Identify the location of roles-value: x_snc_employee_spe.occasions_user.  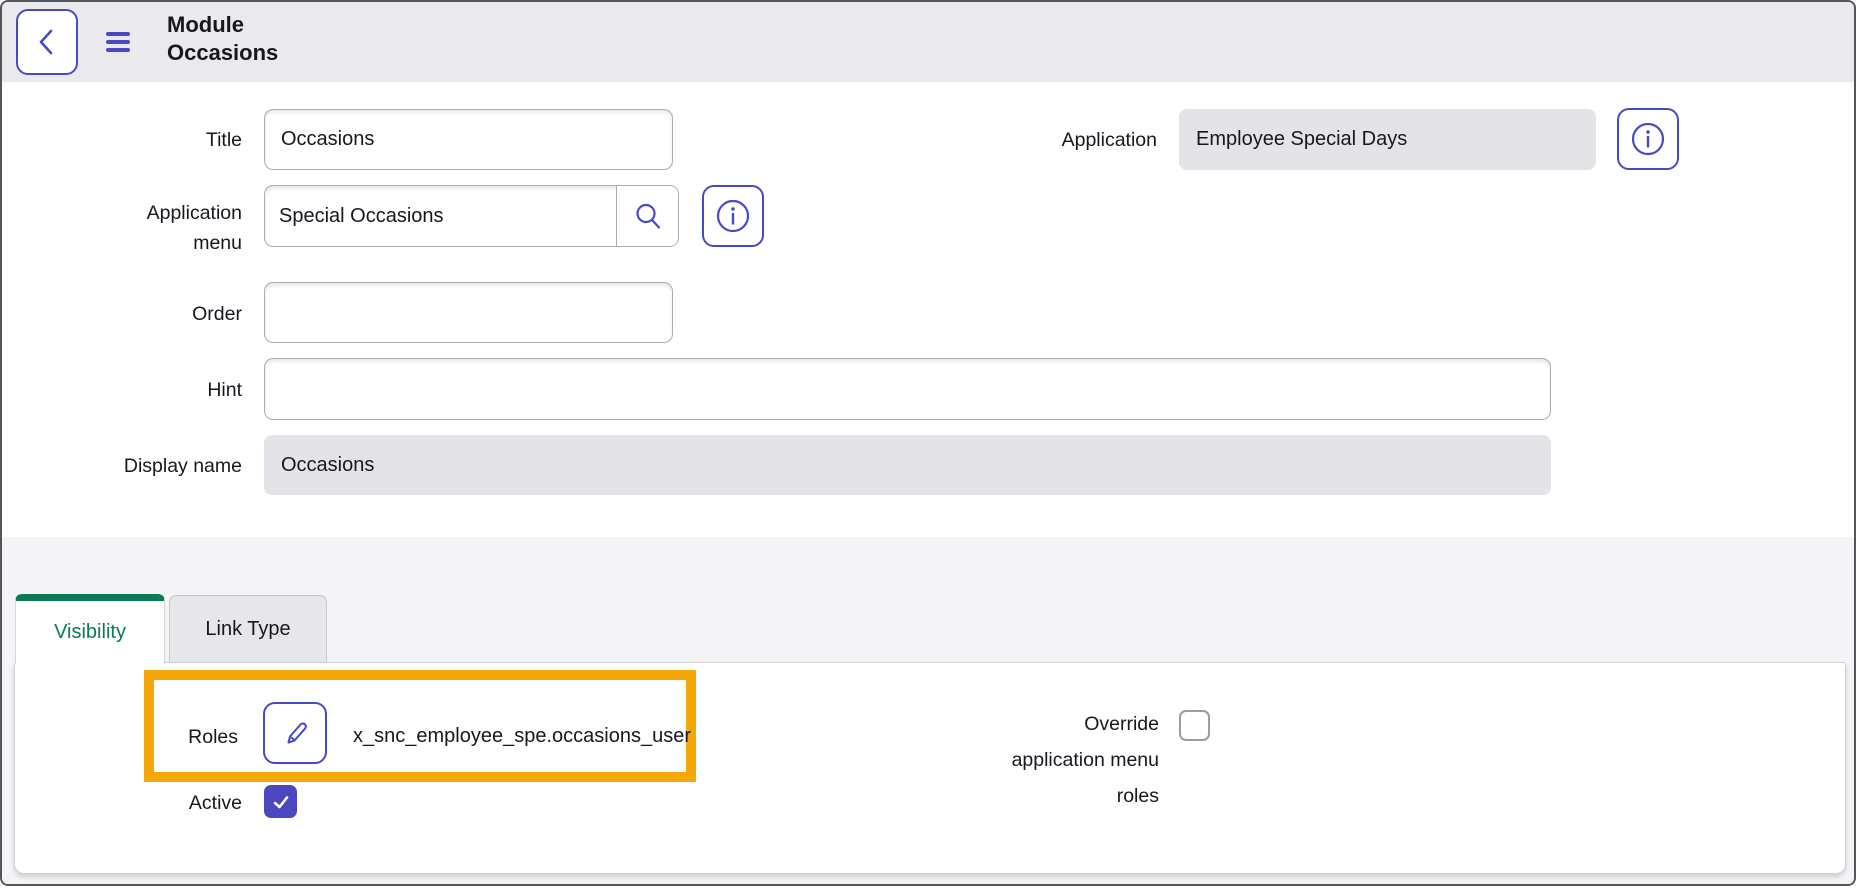
(522, 736).